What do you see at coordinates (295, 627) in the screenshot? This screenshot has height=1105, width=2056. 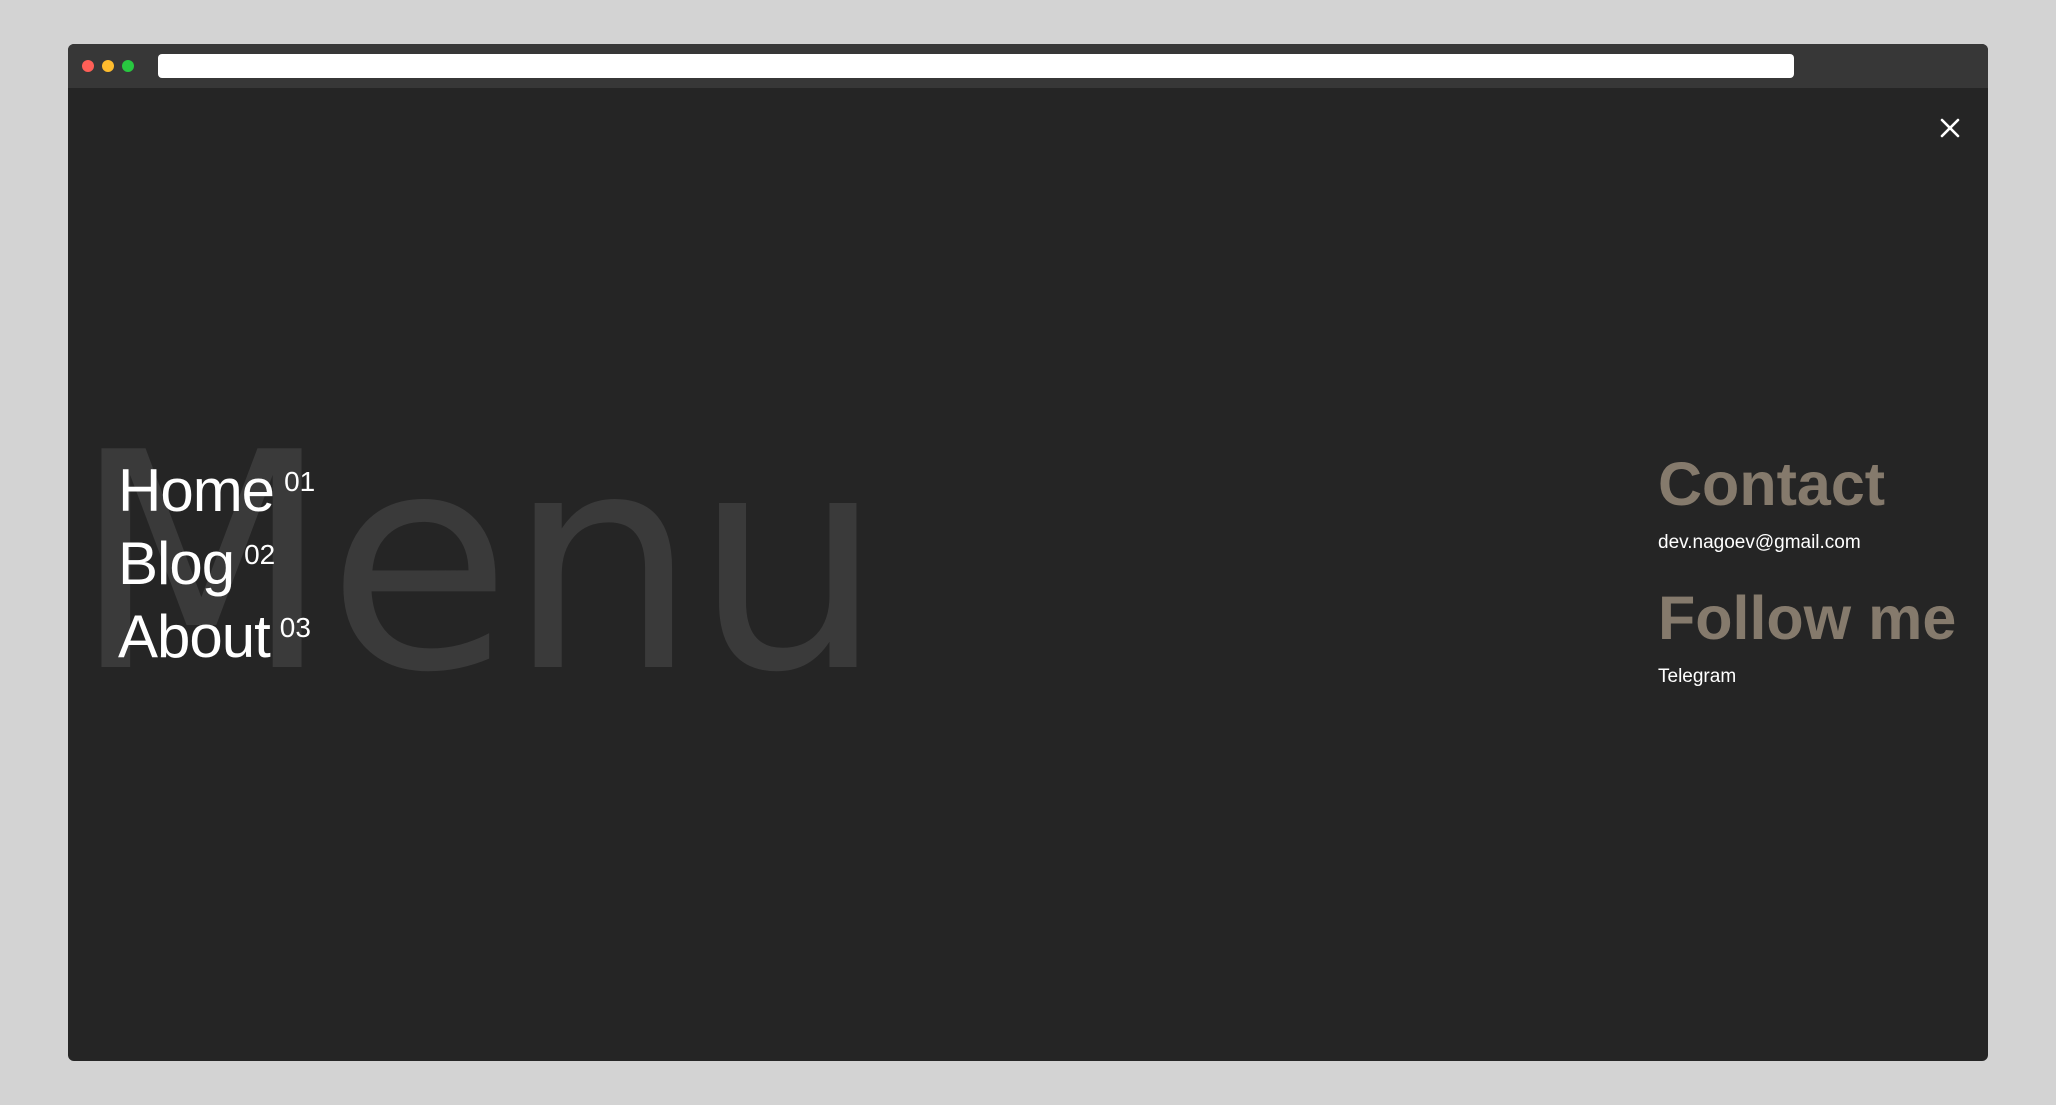 I see `nav-item-number: 03` at bounding box center [295, 627].